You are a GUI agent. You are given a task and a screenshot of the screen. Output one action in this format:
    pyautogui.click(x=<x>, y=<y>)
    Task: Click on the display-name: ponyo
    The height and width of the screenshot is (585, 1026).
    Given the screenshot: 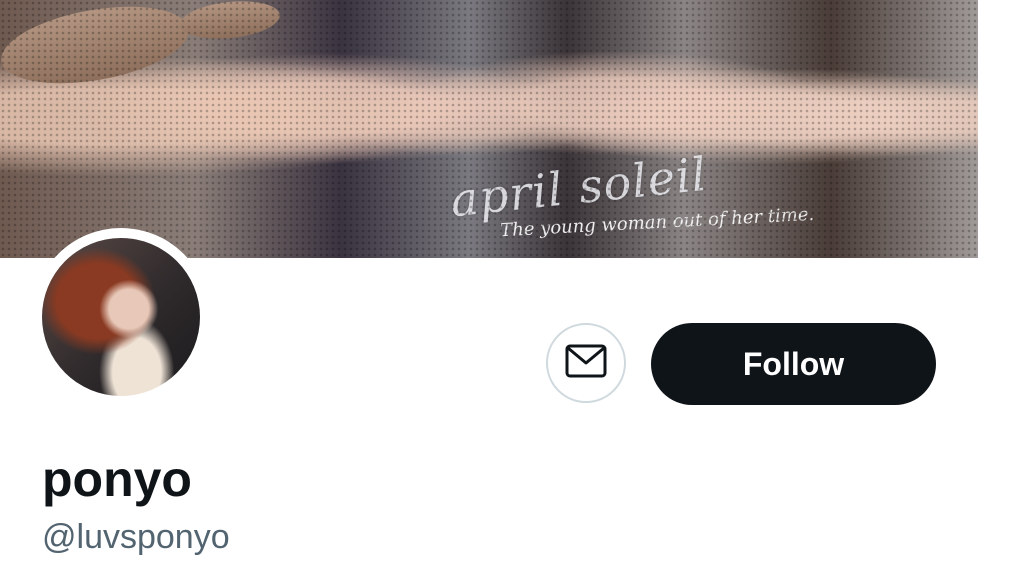 What is the action you would take?
    pyautogui.click(x=117, y=479)
    